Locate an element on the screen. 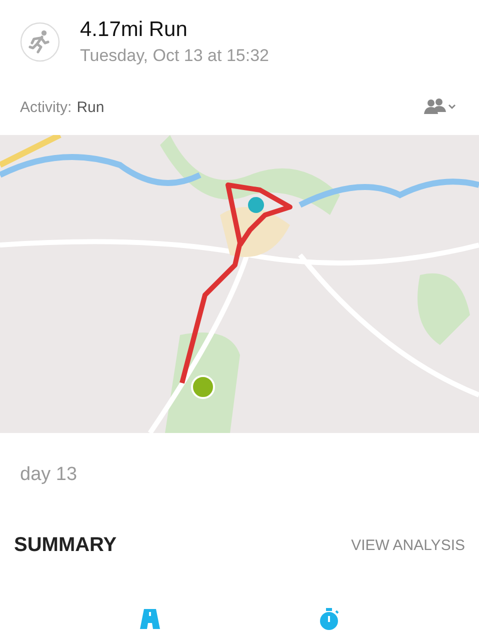  activity-description: day 13 is located at coordinates (48, 474).